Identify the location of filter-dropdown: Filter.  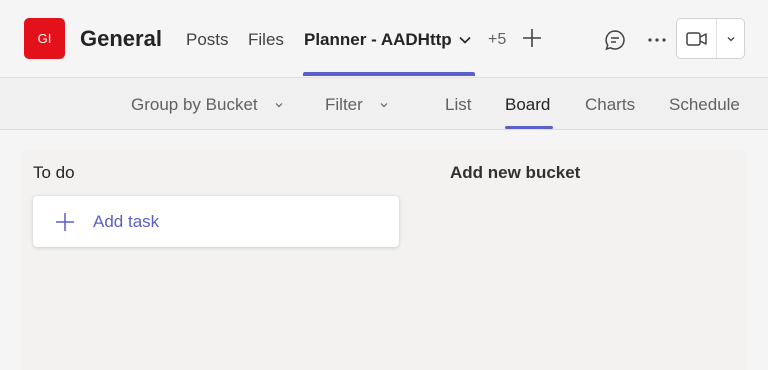
(357, 105).